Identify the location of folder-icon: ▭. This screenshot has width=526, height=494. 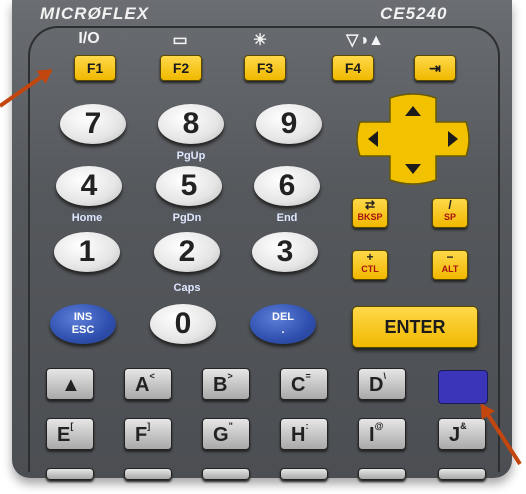
(180, 40).